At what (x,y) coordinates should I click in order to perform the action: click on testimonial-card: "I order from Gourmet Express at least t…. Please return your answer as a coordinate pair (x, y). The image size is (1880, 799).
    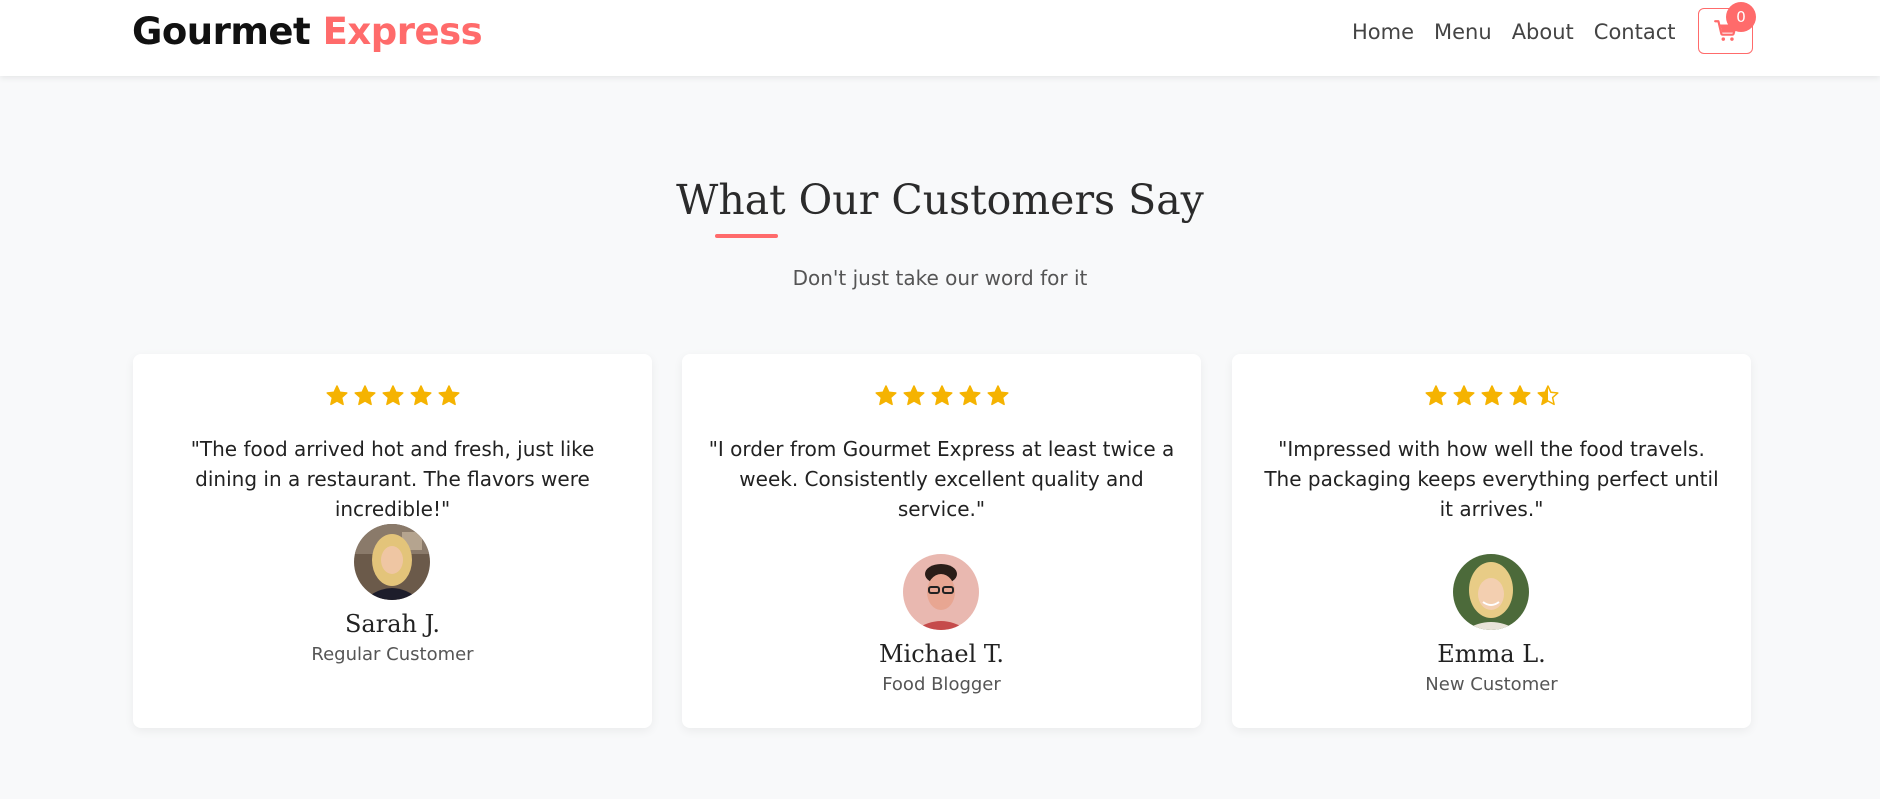
    Looking at the image, I should click on (941, 541).